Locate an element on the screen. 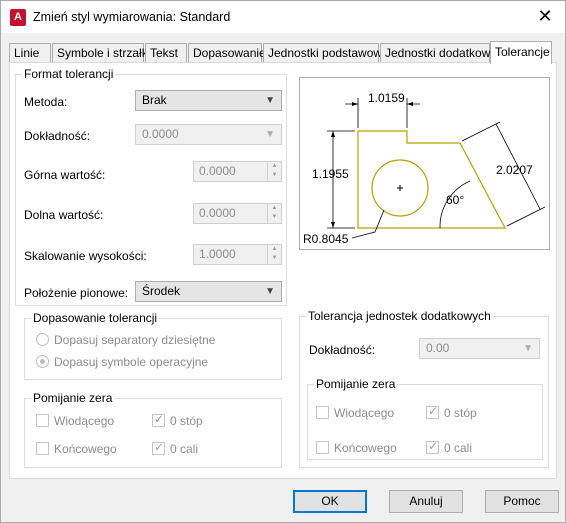 The width and height of the screenshot is (566, 523). autocad-app-icon: A is located at coordinates (18, 17).